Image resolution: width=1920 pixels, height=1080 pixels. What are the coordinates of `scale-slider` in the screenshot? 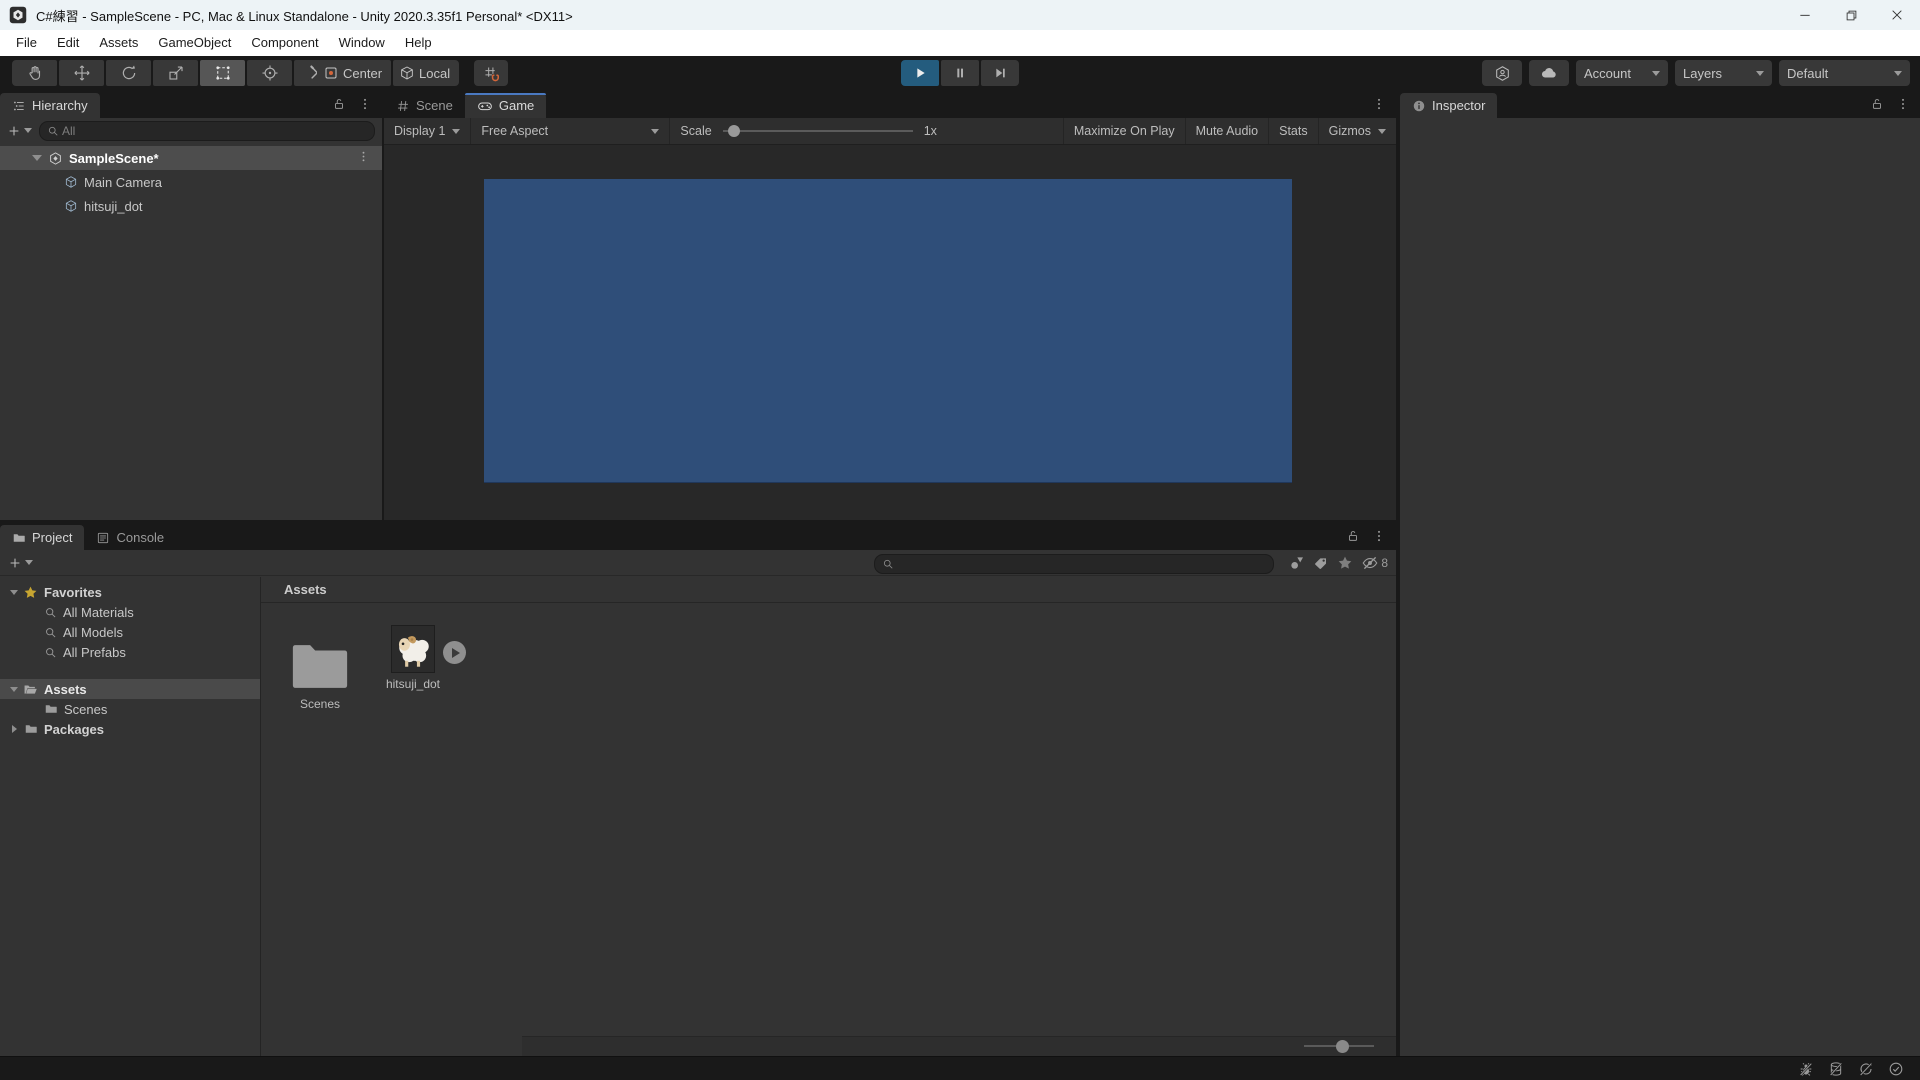 It's located at (817, 131).